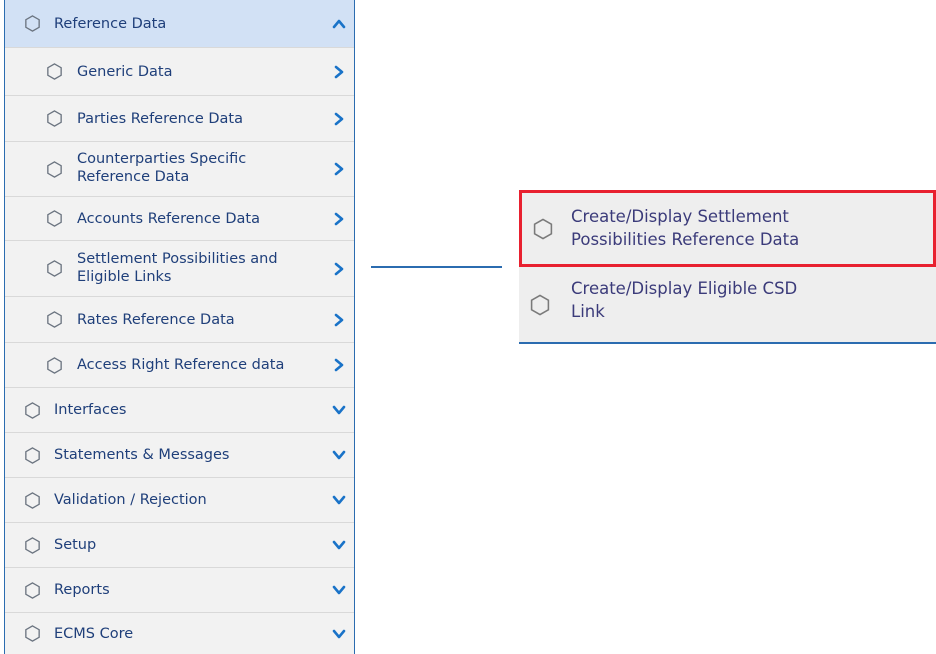 The image size is (936, 654). I want to click on menu-item-label: Reports, so click(82, 590).